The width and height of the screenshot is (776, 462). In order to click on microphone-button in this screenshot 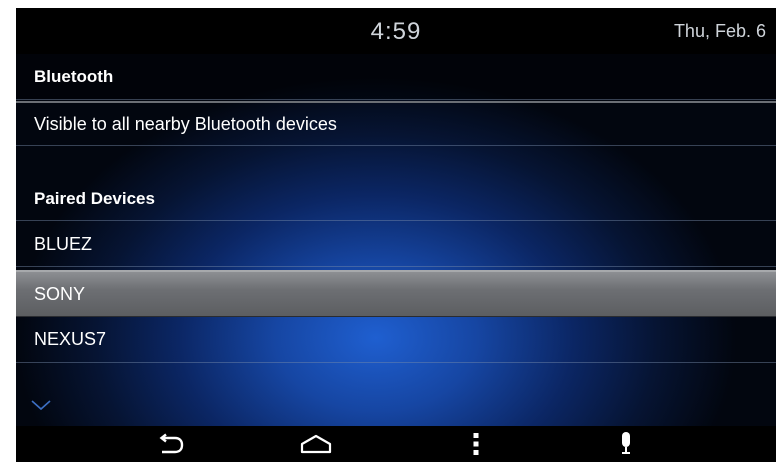, I will do `click(626, 444)`.